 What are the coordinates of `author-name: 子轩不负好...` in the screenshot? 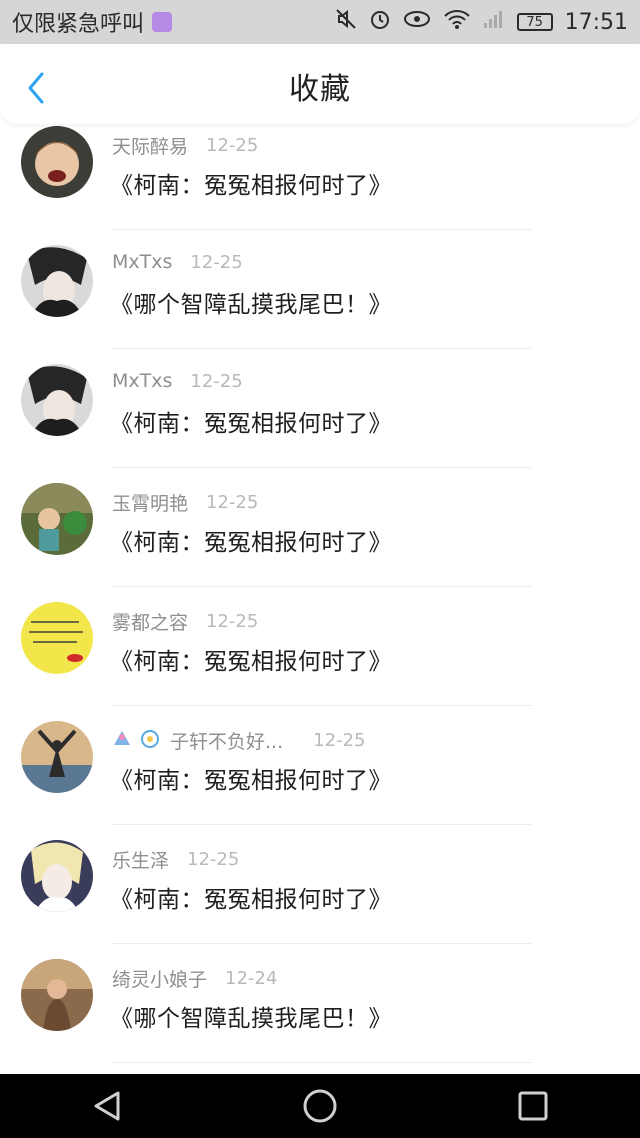 It's located at (226, 740).